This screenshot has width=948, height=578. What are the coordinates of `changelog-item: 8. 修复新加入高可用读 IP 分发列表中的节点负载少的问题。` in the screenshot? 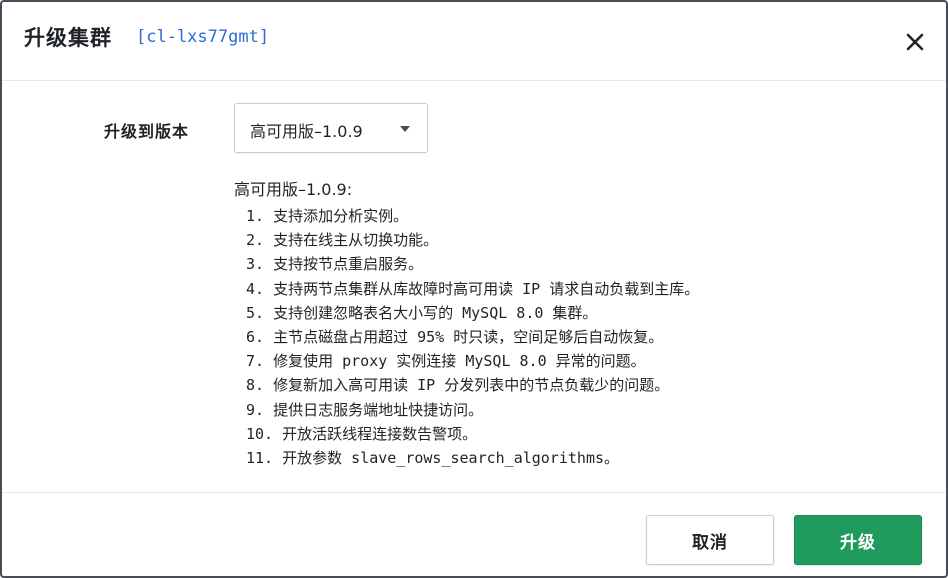 It's located at (458, 385).